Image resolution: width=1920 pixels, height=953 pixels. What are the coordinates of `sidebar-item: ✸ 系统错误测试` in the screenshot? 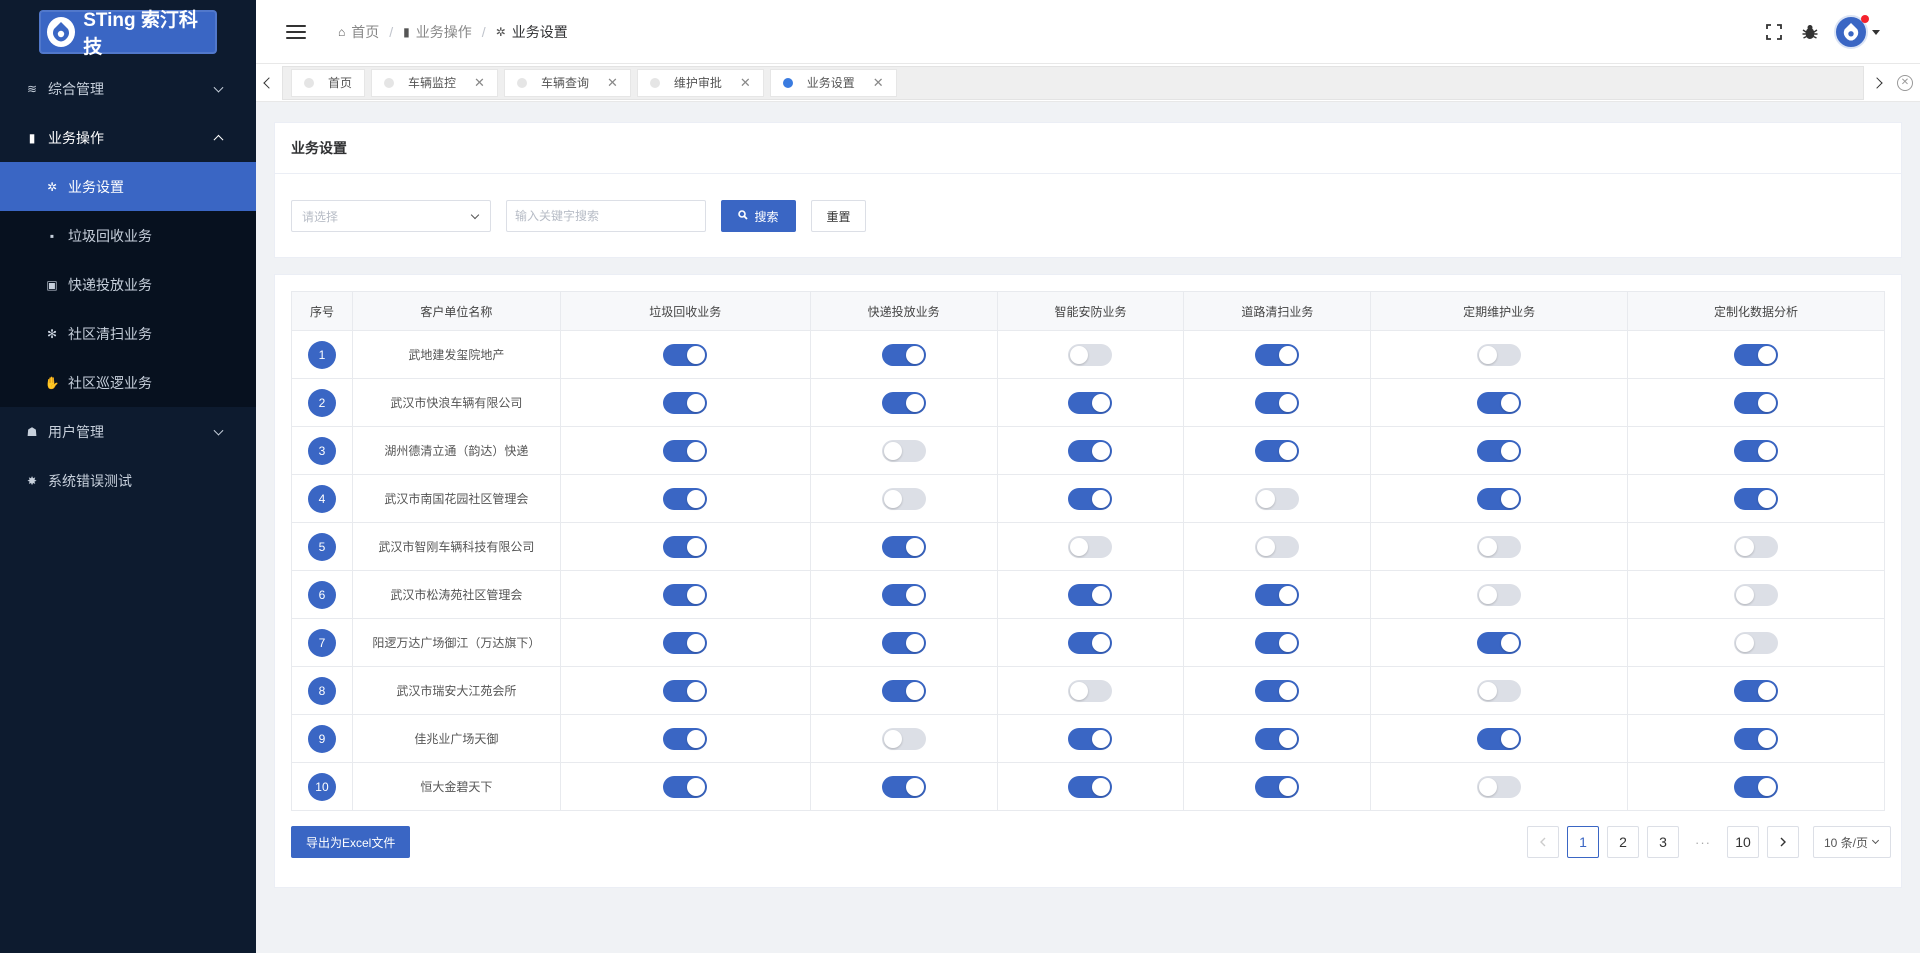 It's located at (128, 480).